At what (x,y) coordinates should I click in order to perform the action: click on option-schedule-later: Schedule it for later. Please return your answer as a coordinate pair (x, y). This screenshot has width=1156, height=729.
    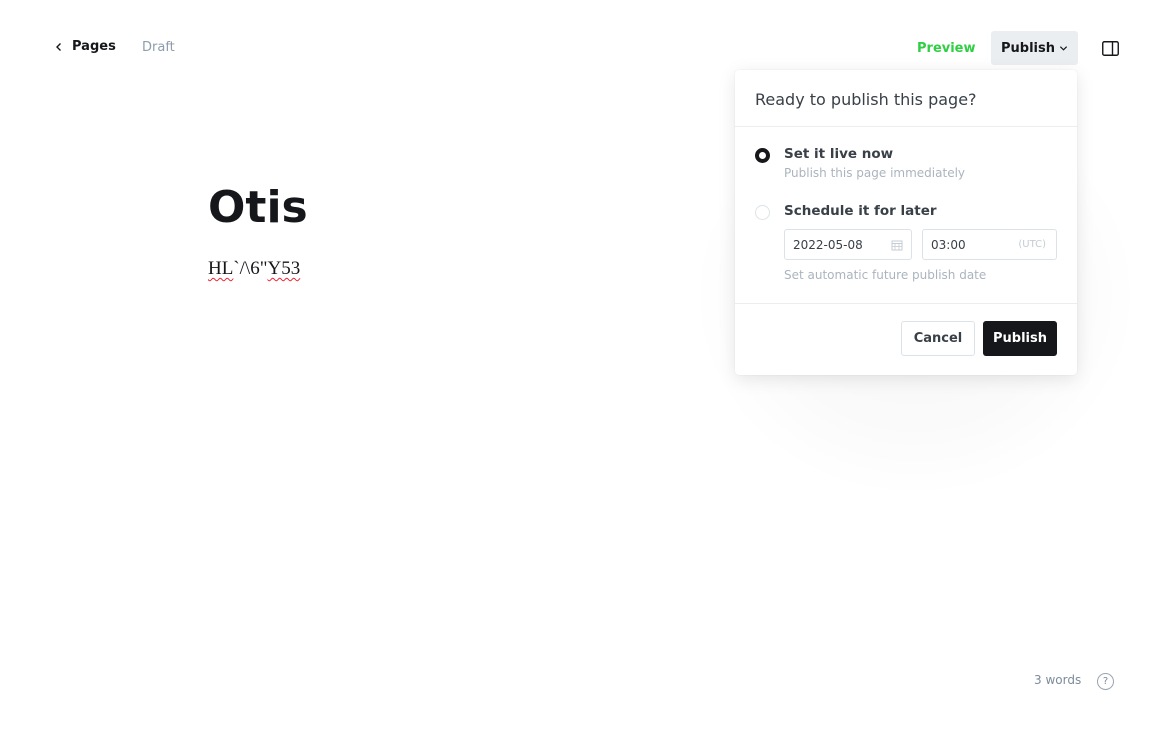
    Looking at the image, I should click on (846, 211).